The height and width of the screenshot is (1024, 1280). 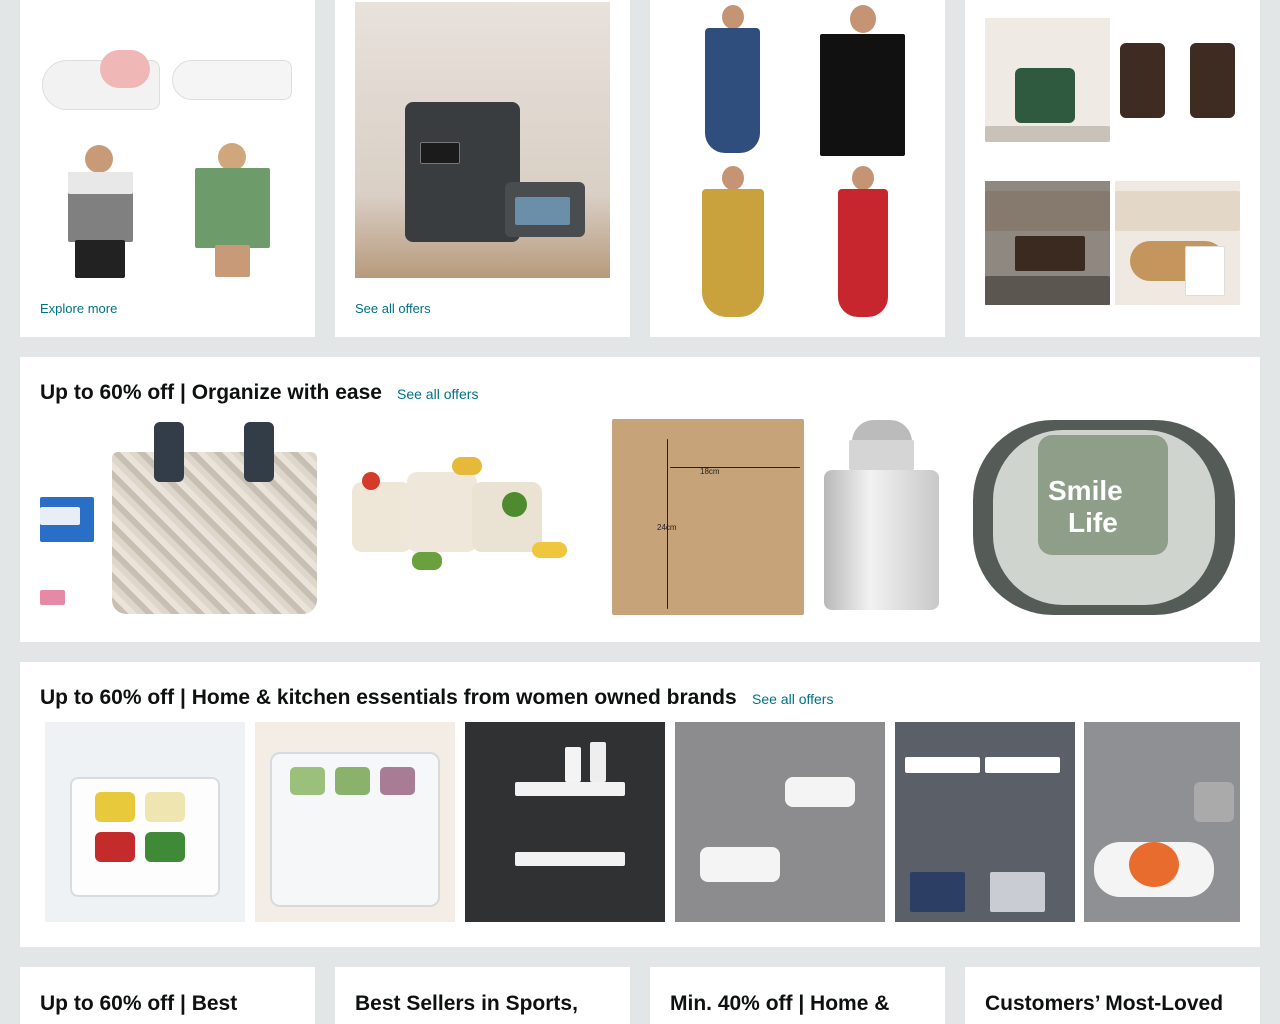 What do you see at coordinates (1112, 168) in the screenshot?
I see `card-furniture` at bounding box center [1112, 168].